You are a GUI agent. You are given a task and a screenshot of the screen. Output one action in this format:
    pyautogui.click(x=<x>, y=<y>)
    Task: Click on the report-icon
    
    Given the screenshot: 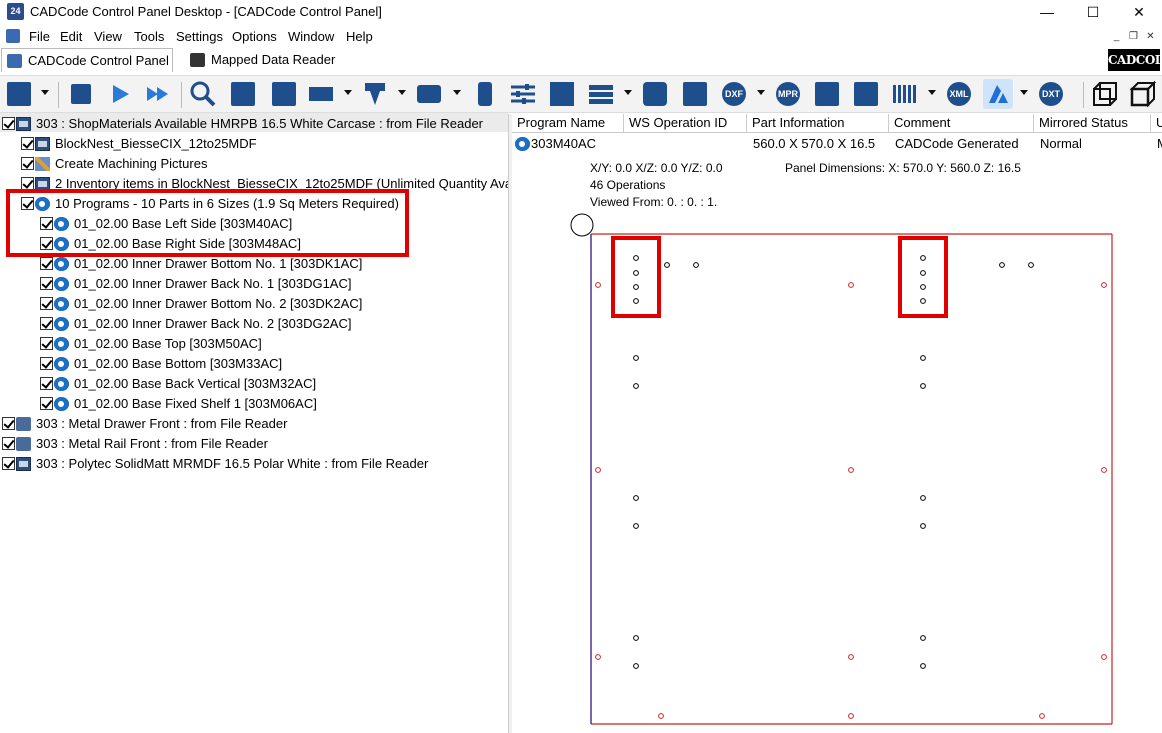 What is the action you would take?
    pyautogui.click(x=827, y=94)
    